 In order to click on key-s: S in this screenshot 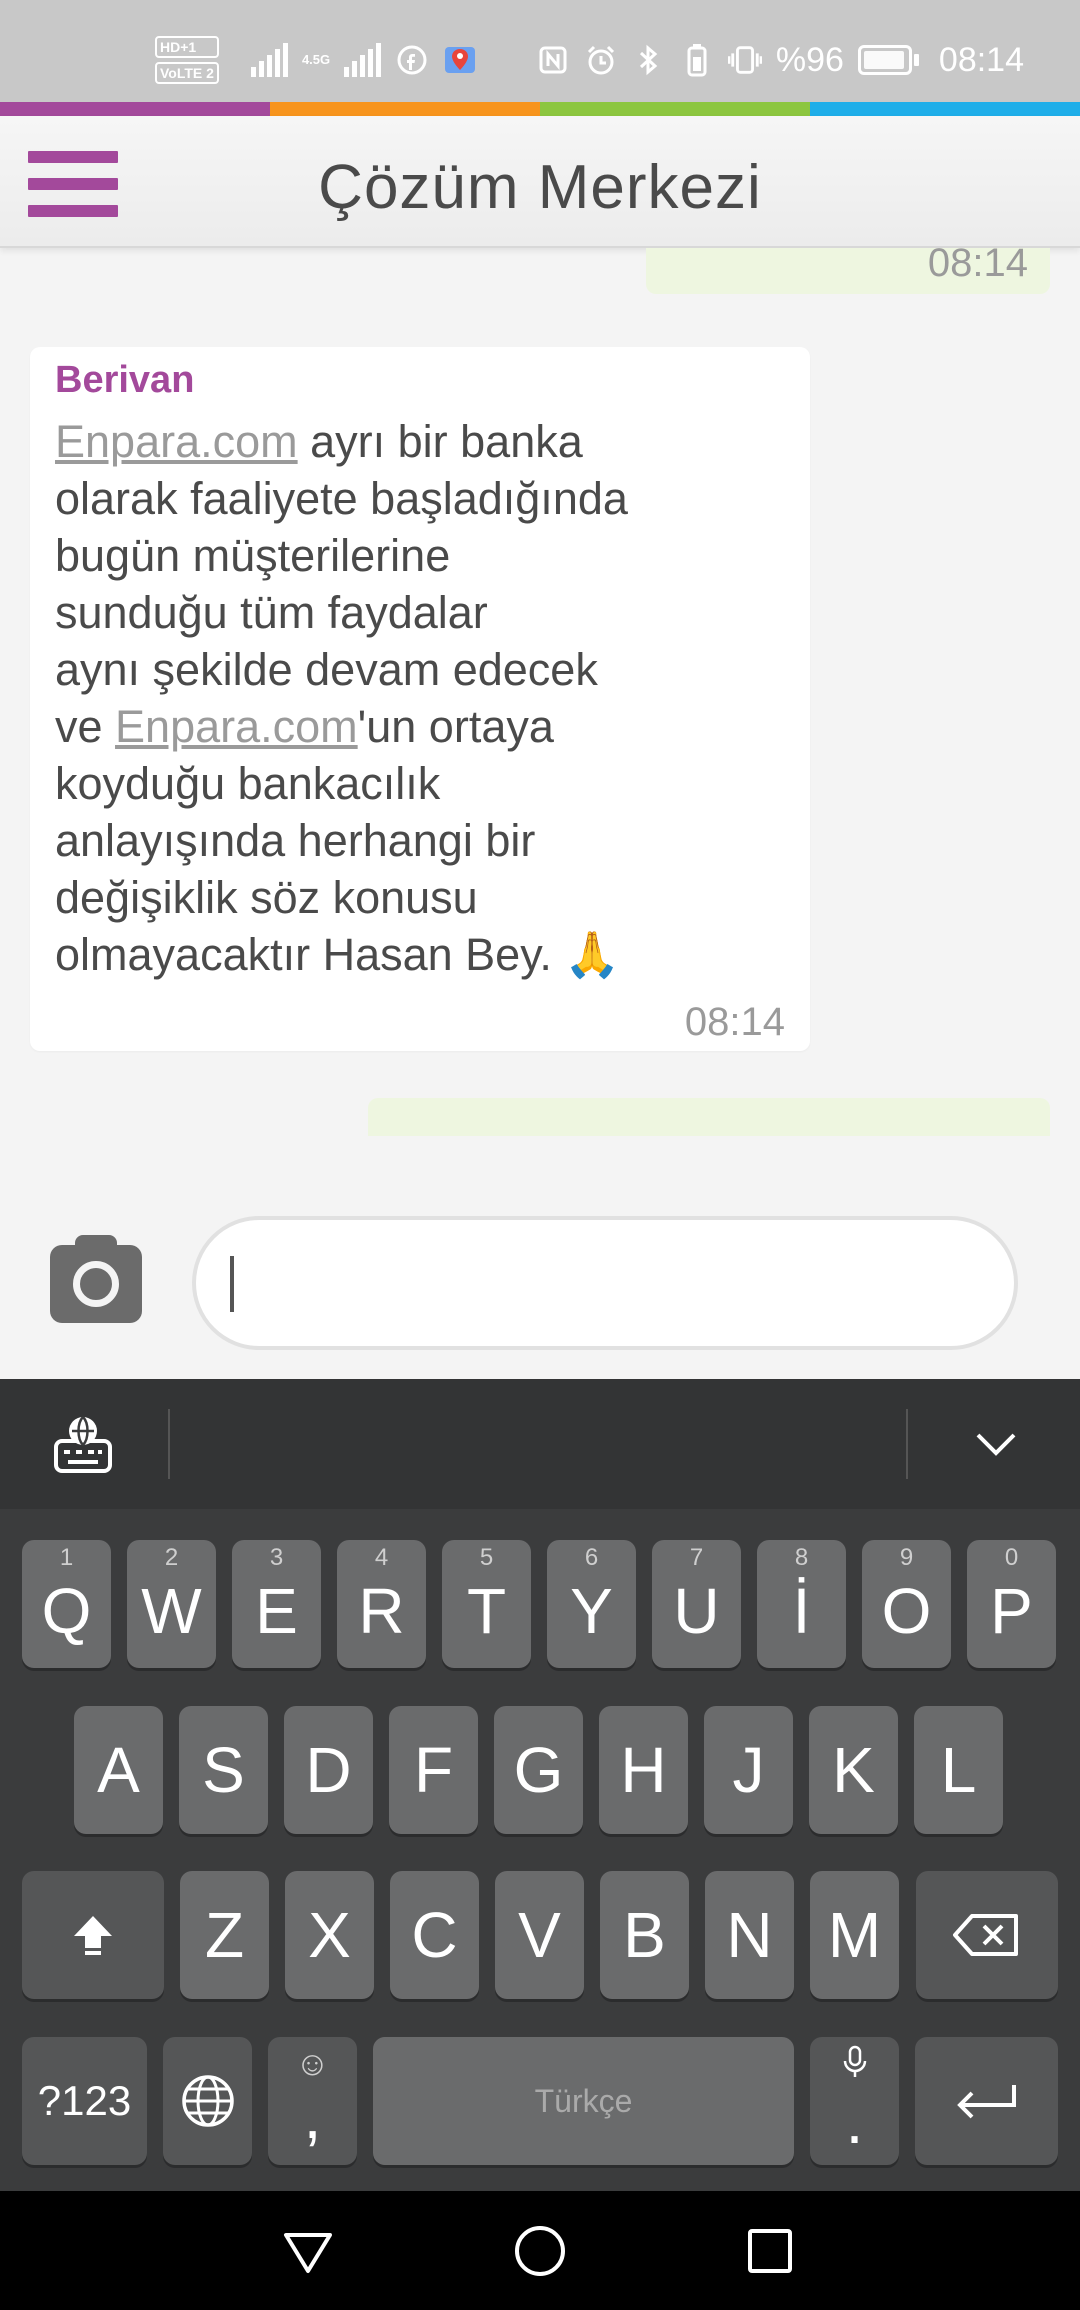, I will do `click(223, 1770)`.